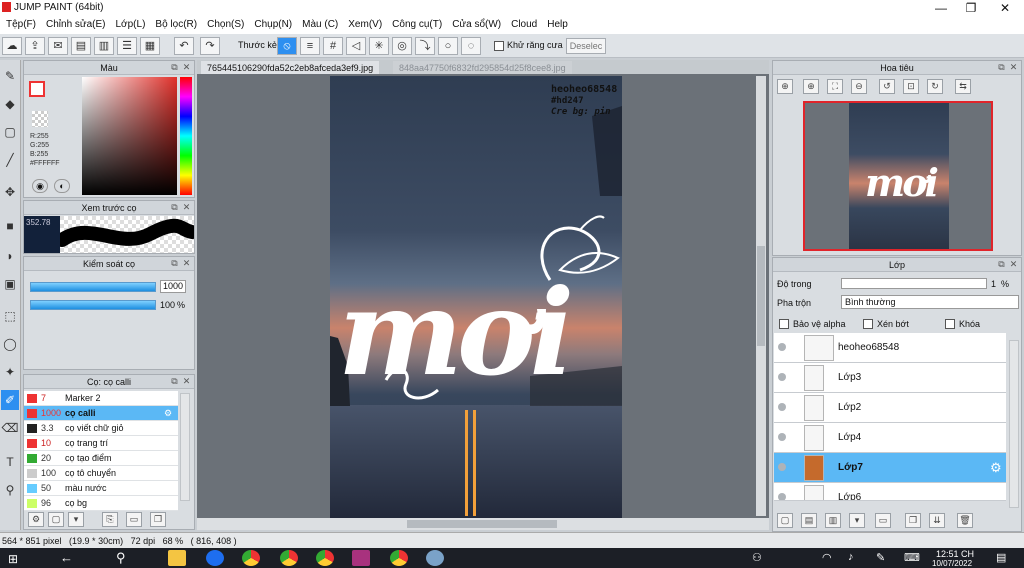  What do you see at coordinates (890, 468) in the screenshot?
I see `layer-row: Lớp7 ⚙` at bounding box center [890, 468].